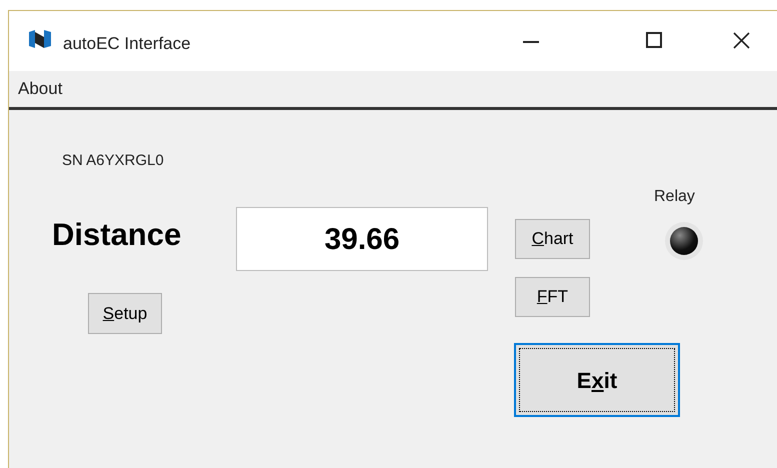 Image resolution: width=777 pixels, height=468 pixels. What do you see at coordinates (654, 40) in the screenshot?
I see `maximize-icon` at bounding box center [654, 40].